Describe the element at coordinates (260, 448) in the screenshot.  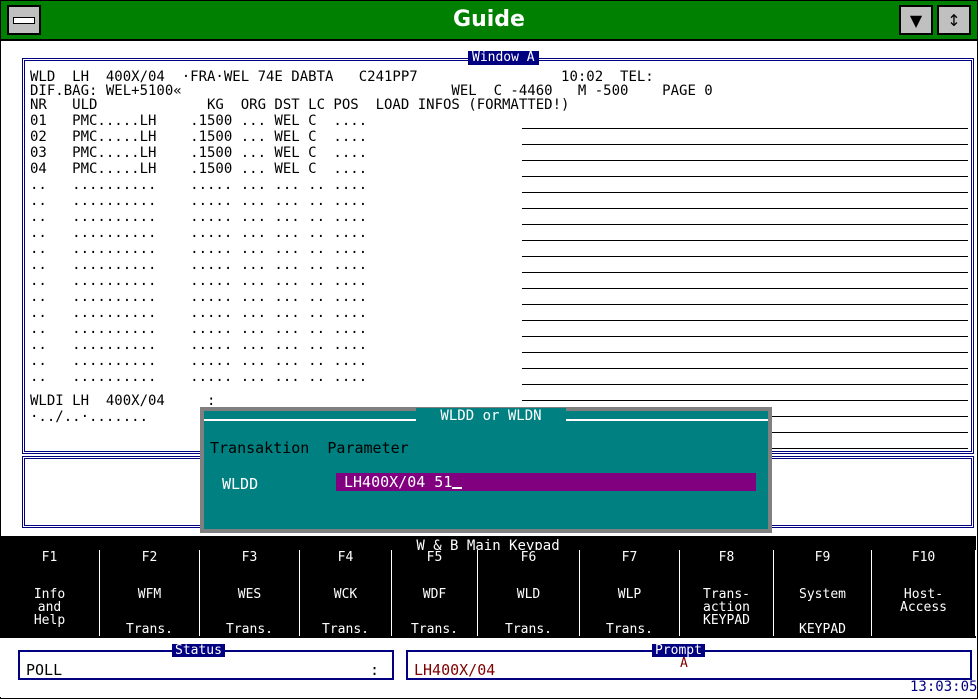
I see `transaction-header: Transaktion` at that location.